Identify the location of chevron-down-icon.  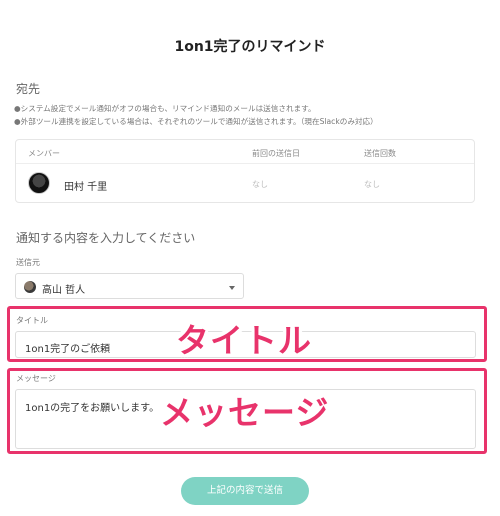
(232, 288).